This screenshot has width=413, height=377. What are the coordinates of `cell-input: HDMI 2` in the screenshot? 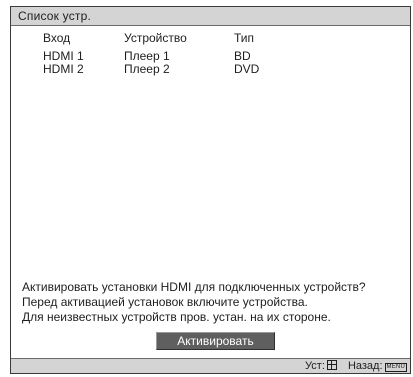 It's located at (63, 69).